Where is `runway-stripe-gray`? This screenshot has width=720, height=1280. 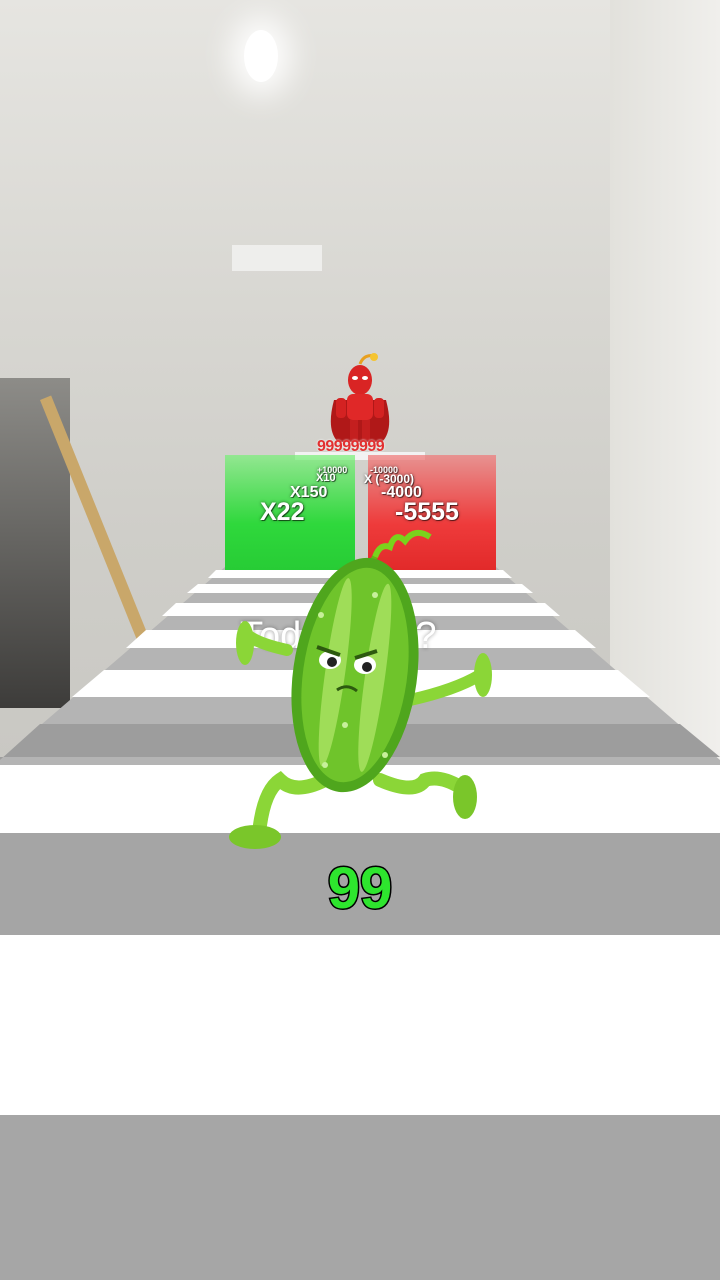 runway-stripe-gray is located at coordinates (360, 1197).